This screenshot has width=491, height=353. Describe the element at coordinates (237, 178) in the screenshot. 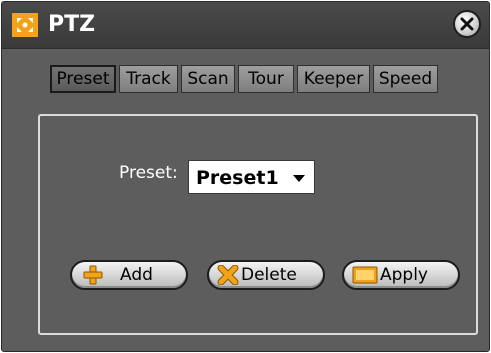

I see `preset-select-value: Preset1` at that location.